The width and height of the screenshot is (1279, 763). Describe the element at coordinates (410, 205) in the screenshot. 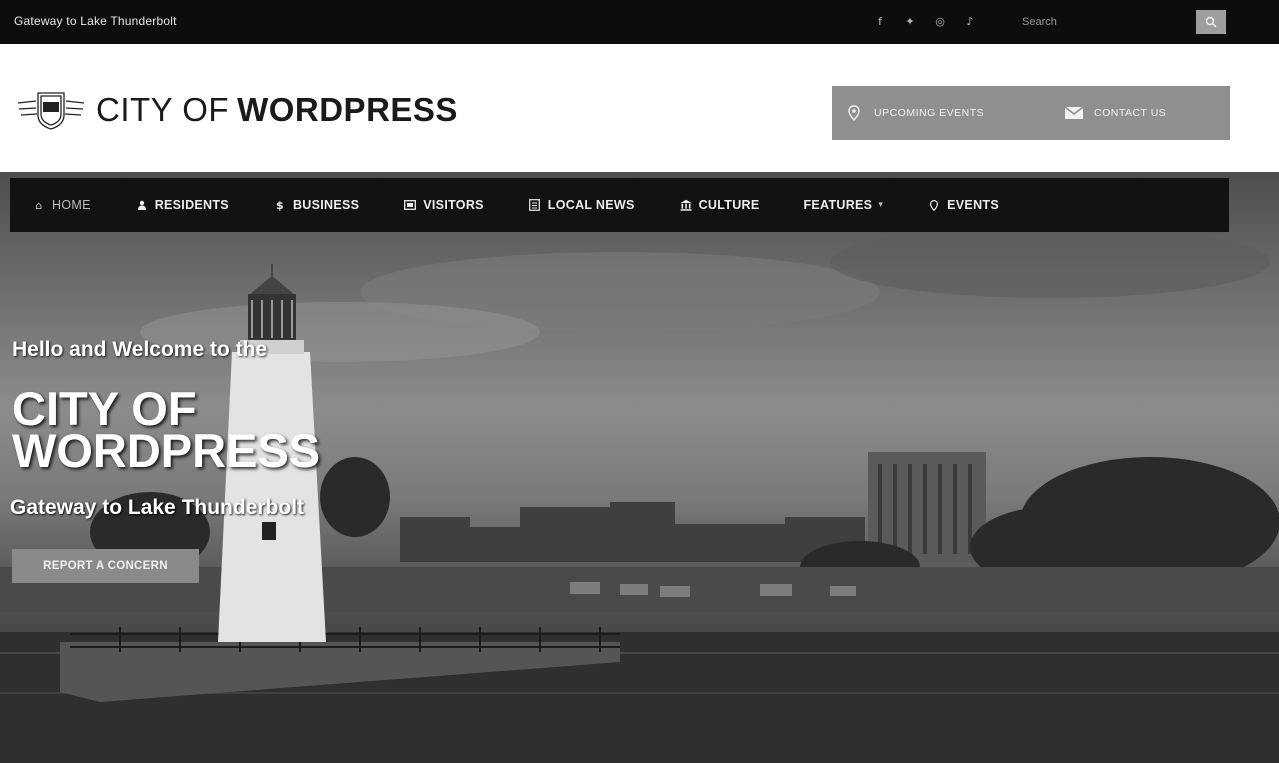

I see `ticket-icon` at that location.